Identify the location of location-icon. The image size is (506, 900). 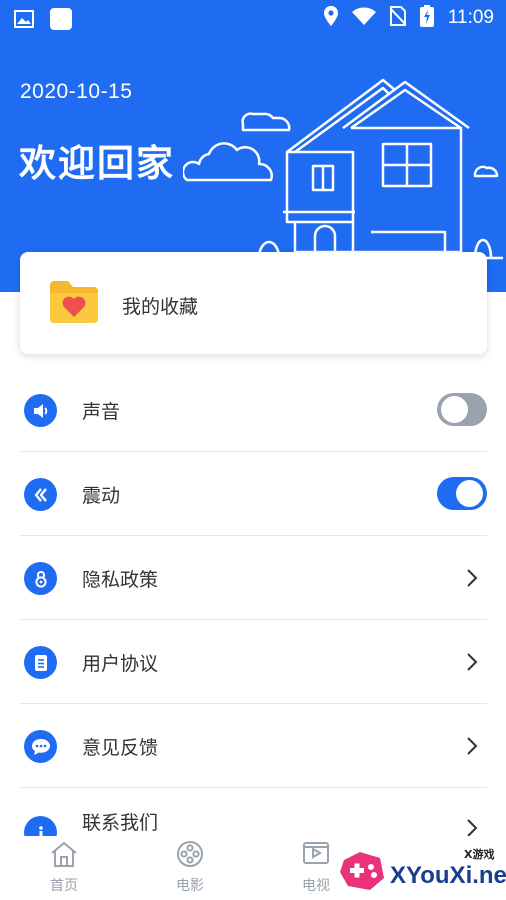
(330, 18).